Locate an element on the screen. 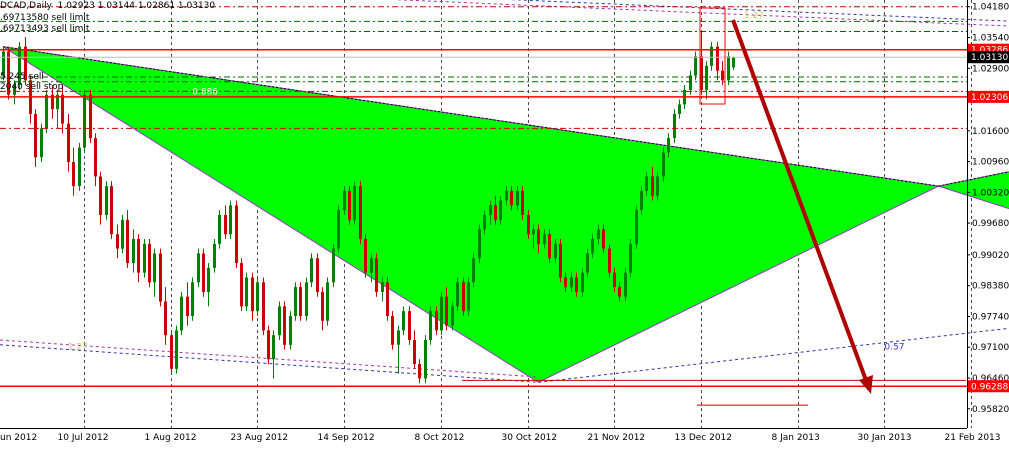 The image size is (1009, 450). y-tick-label: 1.04180 is located at coordinates (990, 8).